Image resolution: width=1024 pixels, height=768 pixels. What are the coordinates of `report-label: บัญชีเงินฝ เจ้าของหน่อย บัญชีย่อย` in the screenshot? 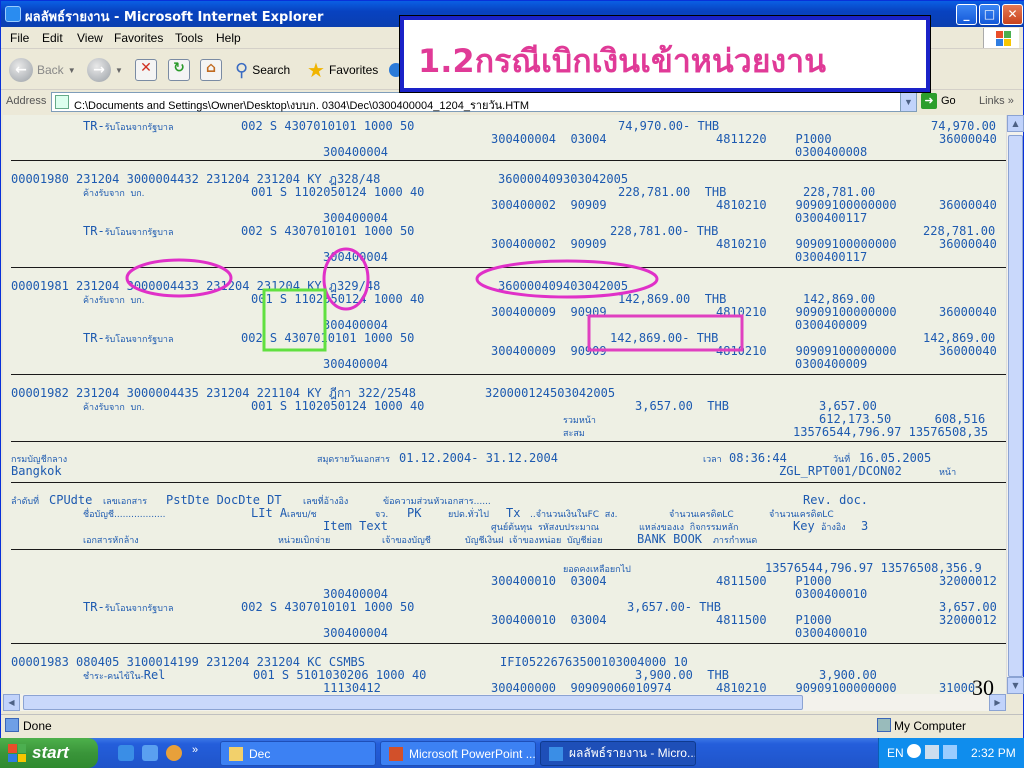 It's located at (534, 541).